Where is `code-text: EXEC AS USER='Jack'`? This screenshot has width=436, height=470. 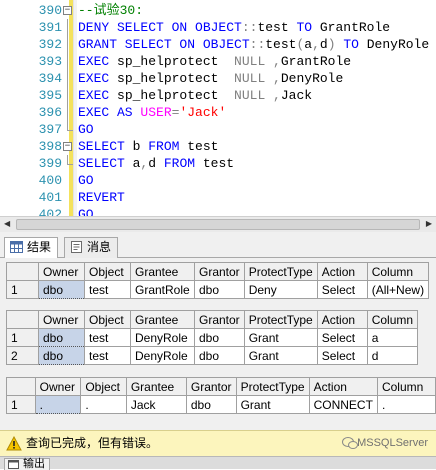 code-text: EXEC AS USER='Jack' is located at coordinates (152, 112).